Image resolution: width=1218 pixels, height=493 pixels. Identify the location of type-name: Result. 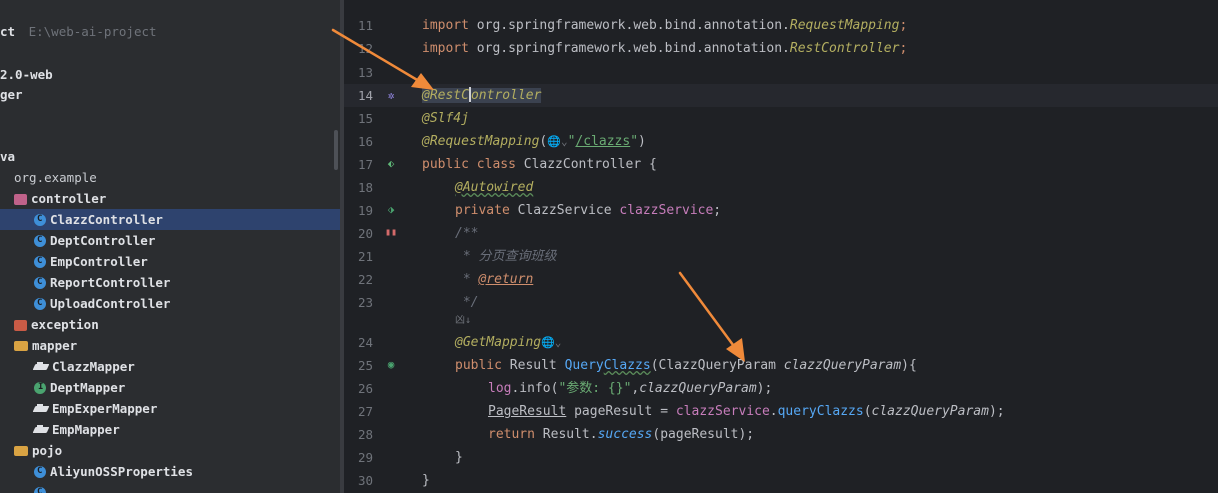
(537, 365).